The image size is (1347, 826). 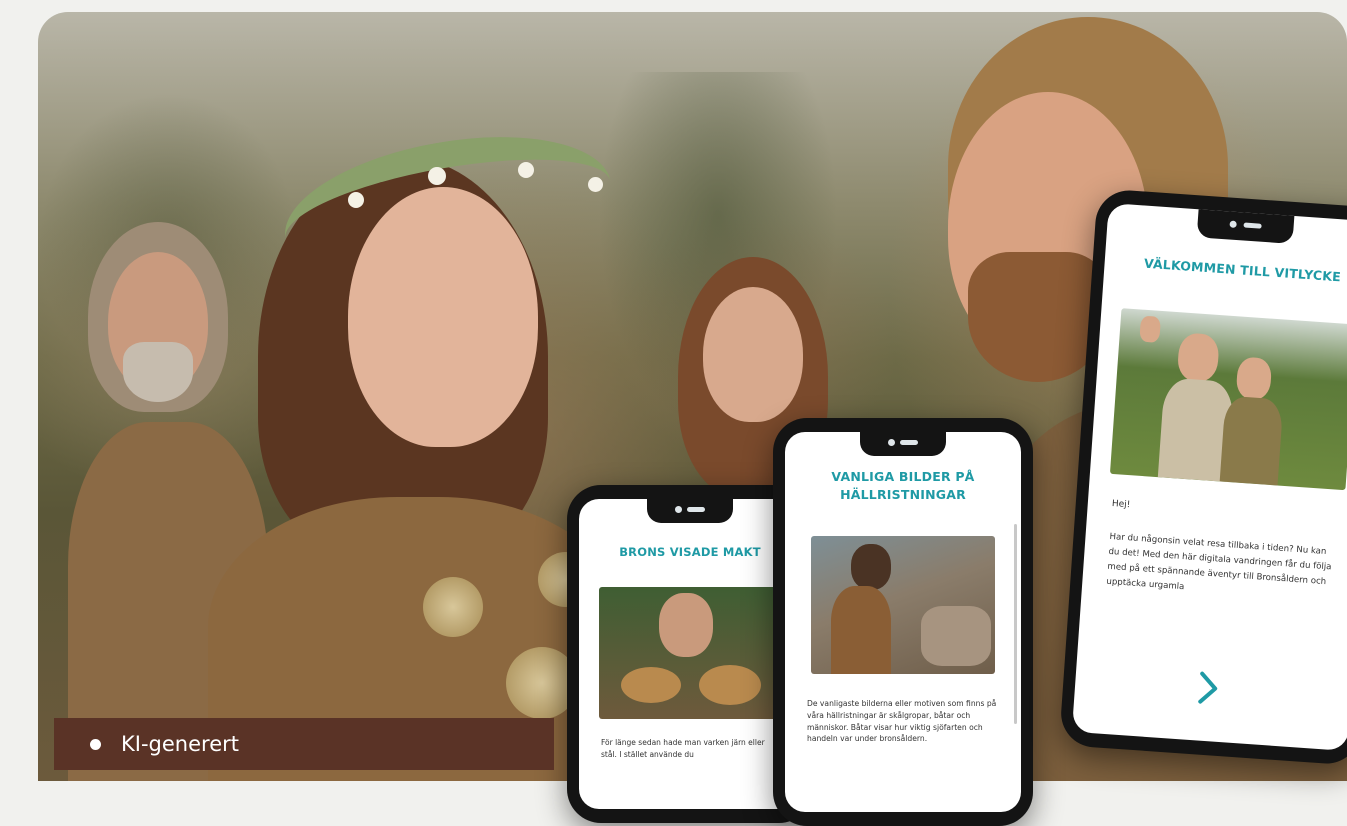 What do you see at coordinates (903, 605) in the screenshot?
I see `phone-image-rock-carving` at bounding box center [903, 605].